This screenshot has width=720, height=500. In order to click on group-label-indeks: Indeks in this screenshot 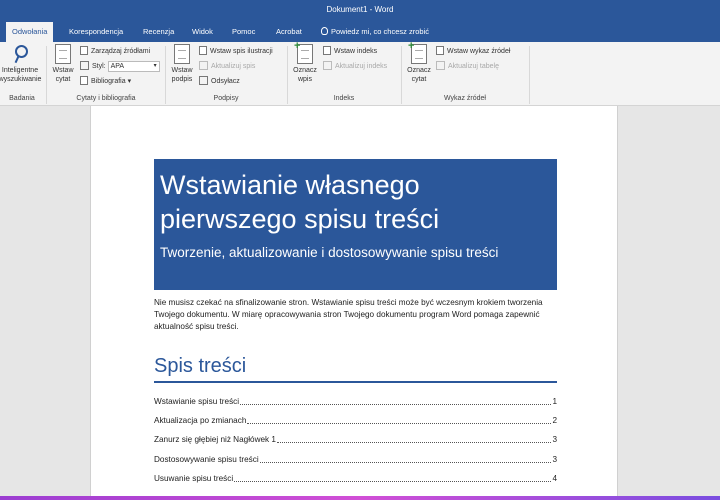, I will do `click(344, 98)`.